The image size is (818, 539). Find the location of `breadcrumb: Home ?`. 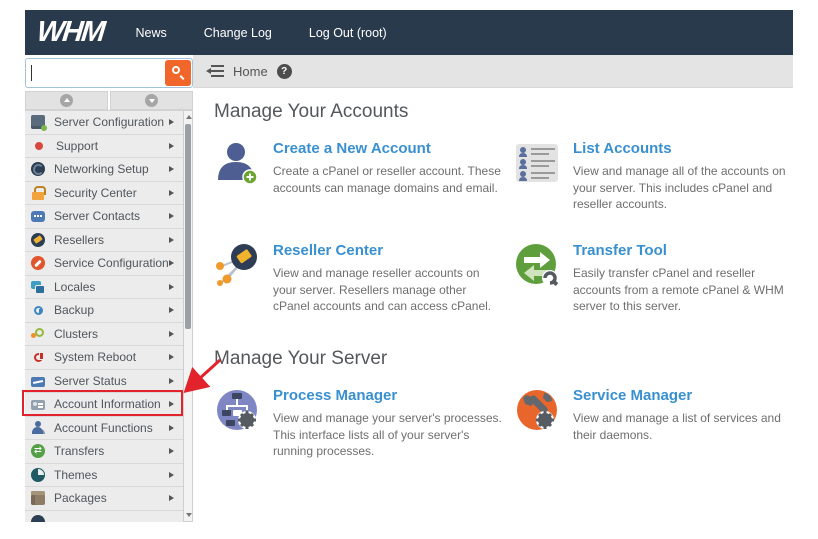

breadcrumb: Home ? is located at coordinates (493, 71).